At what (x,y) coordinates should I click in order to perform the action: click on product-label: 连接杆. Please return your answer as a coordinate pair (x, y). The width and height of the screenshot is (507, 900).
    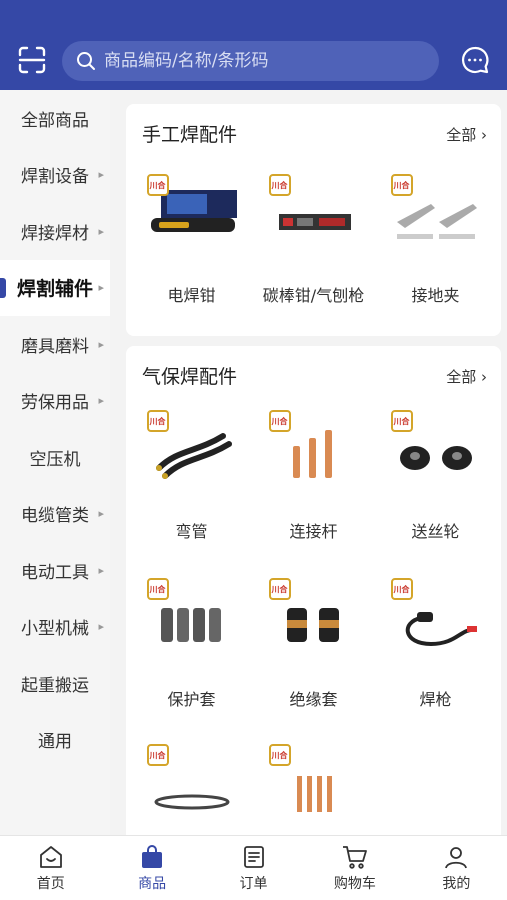
    Looking at the image, I should click on (313, 531).